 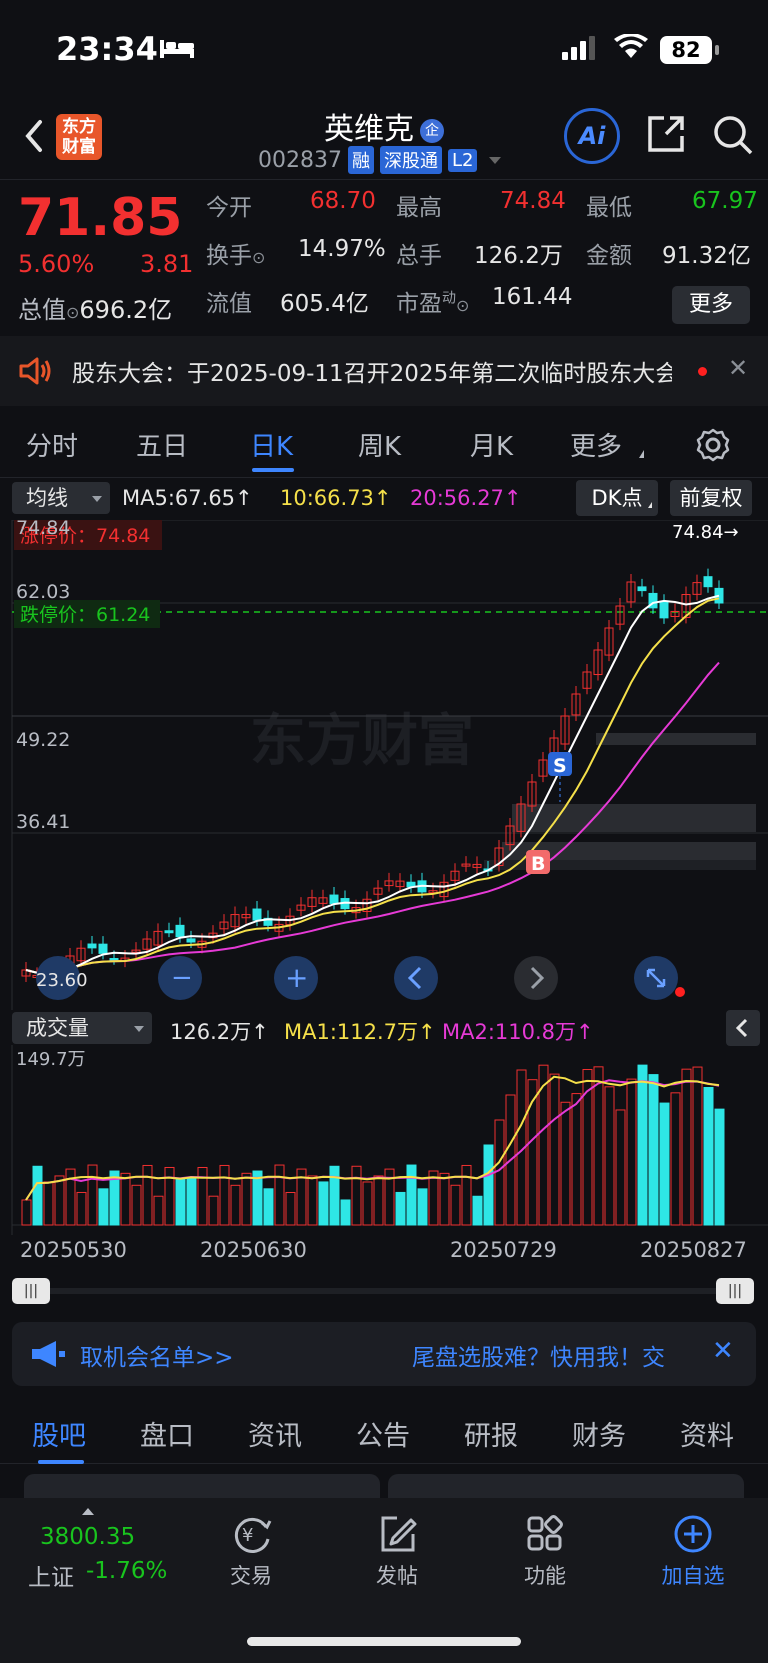 What do you see at coordinates (705, 532) in the screenshot?
I see `high-marker: 74.84→` at bounding box center [705, 532].